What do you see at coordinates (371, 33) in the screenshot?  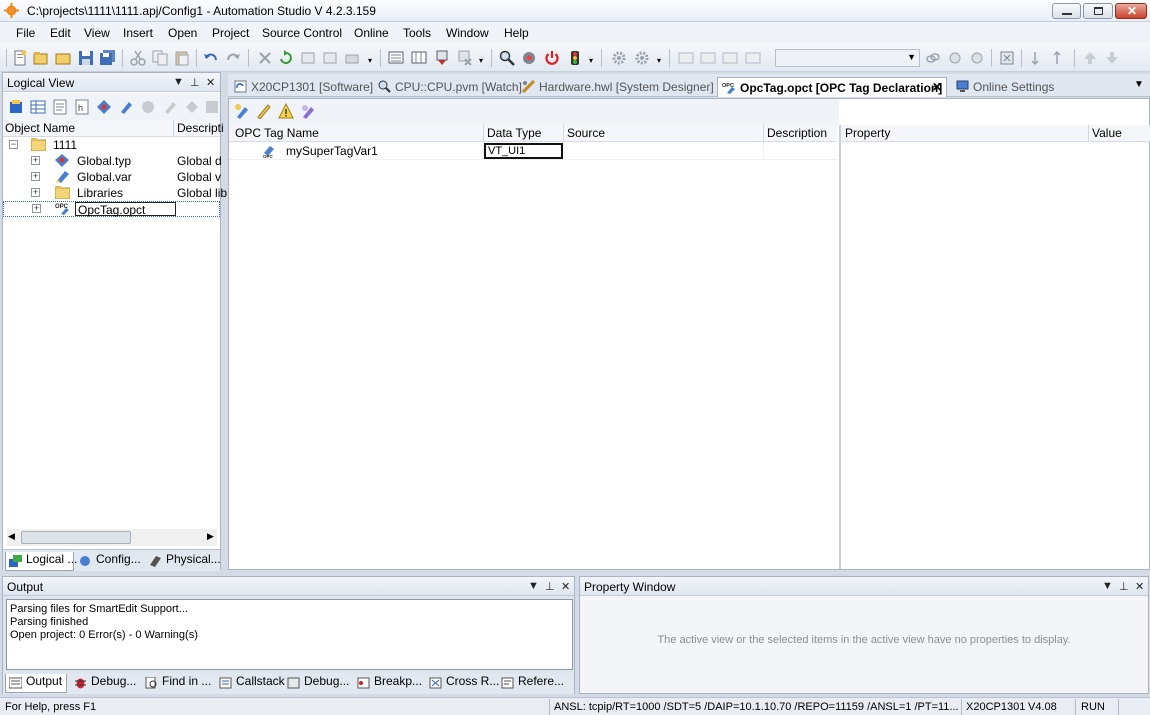 I see `menu-online: Online` at bounding box center [371, 33].